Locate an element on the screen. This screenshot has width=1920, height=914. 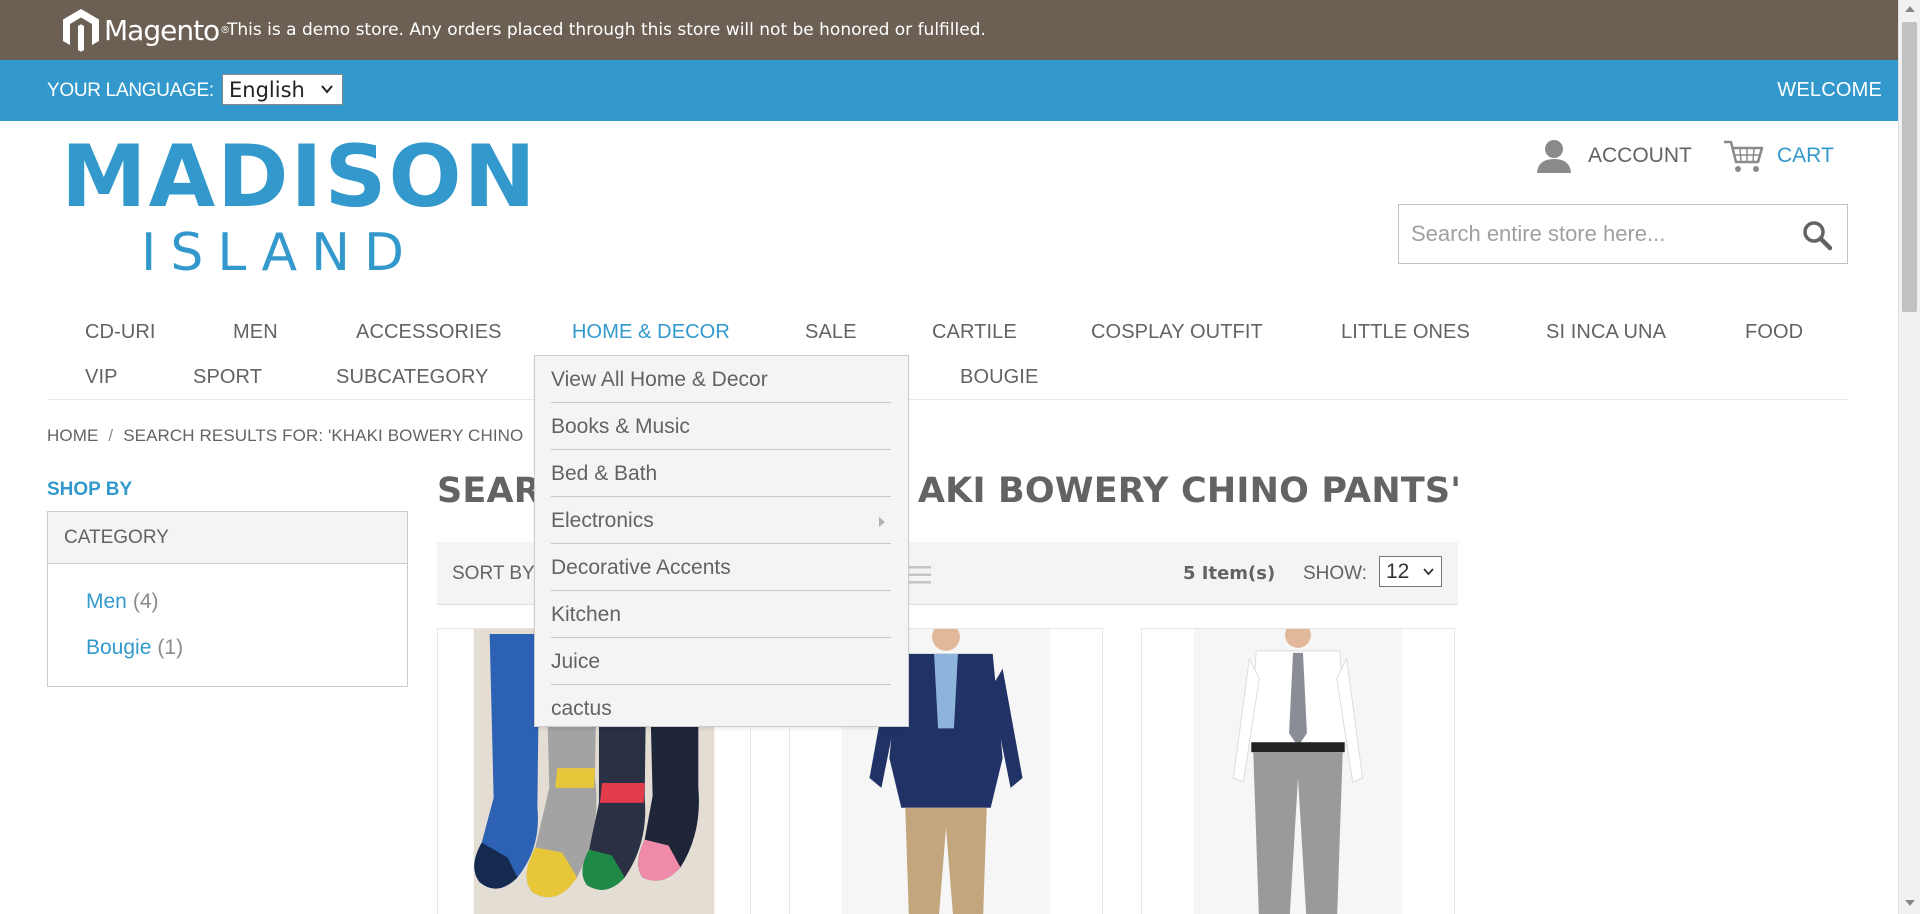
magento-logo: Magento ® is located at coordinates (146, 30).